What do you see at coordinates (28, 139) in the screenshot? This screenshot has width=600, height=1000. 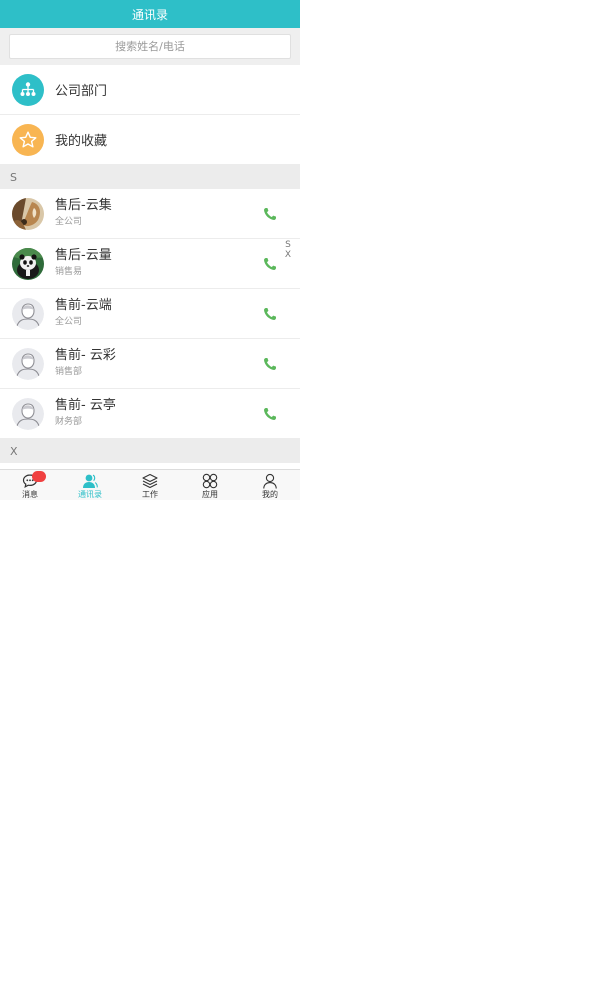 I see `star-icon` at bounding box center [28, 139].